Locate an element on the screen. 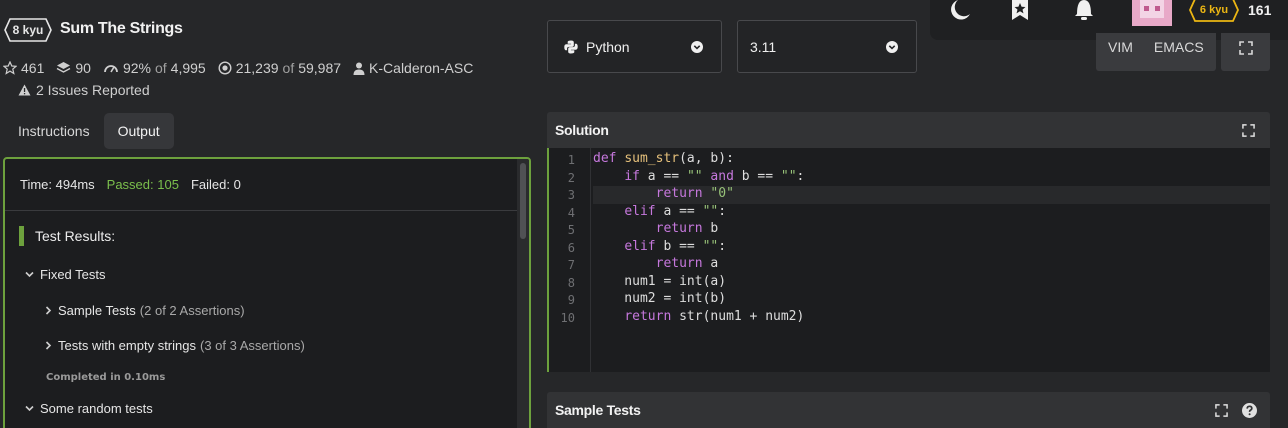  satisfaction-of-label: of is located at coordinates (160, 68).